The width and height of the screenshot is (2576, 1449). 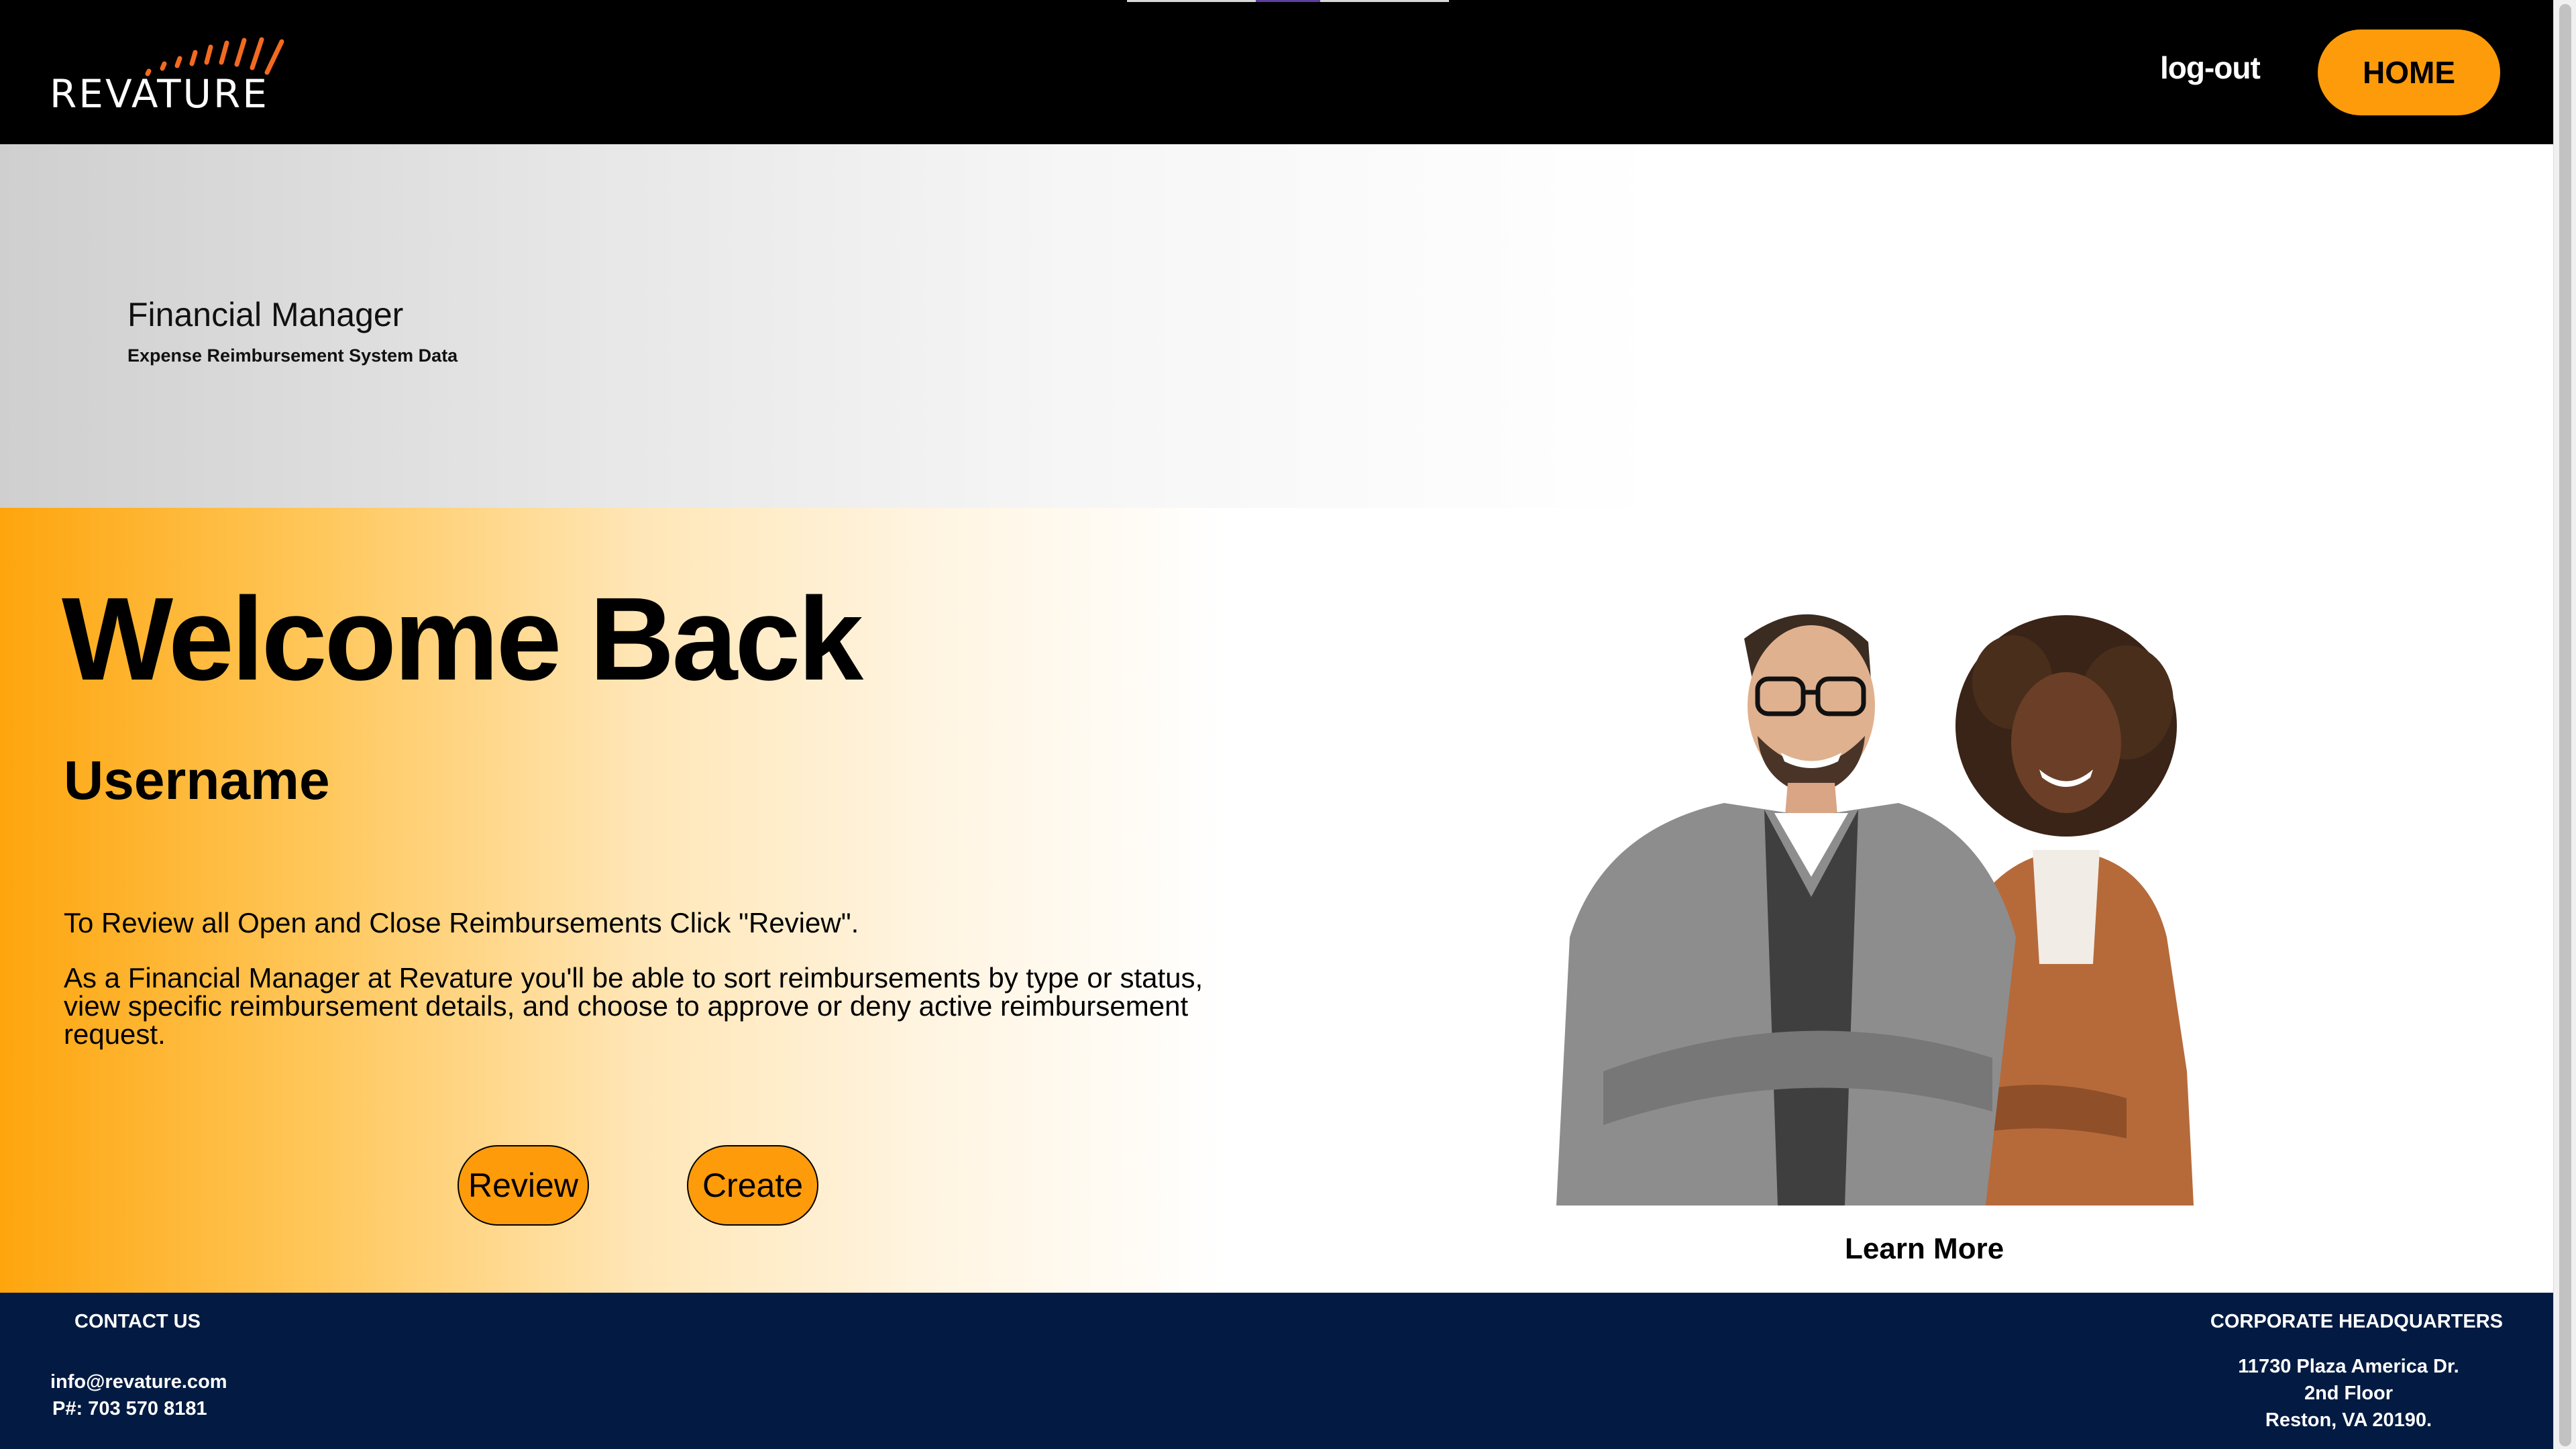 I want to click on hero-photo, so click(x=1875, y=909).